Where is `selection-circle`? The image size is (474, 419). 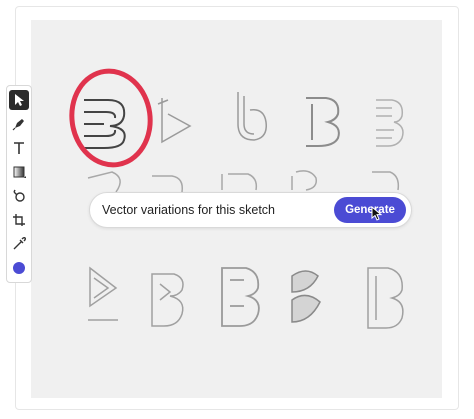 selection-circle is located at coordinates (111, 118).